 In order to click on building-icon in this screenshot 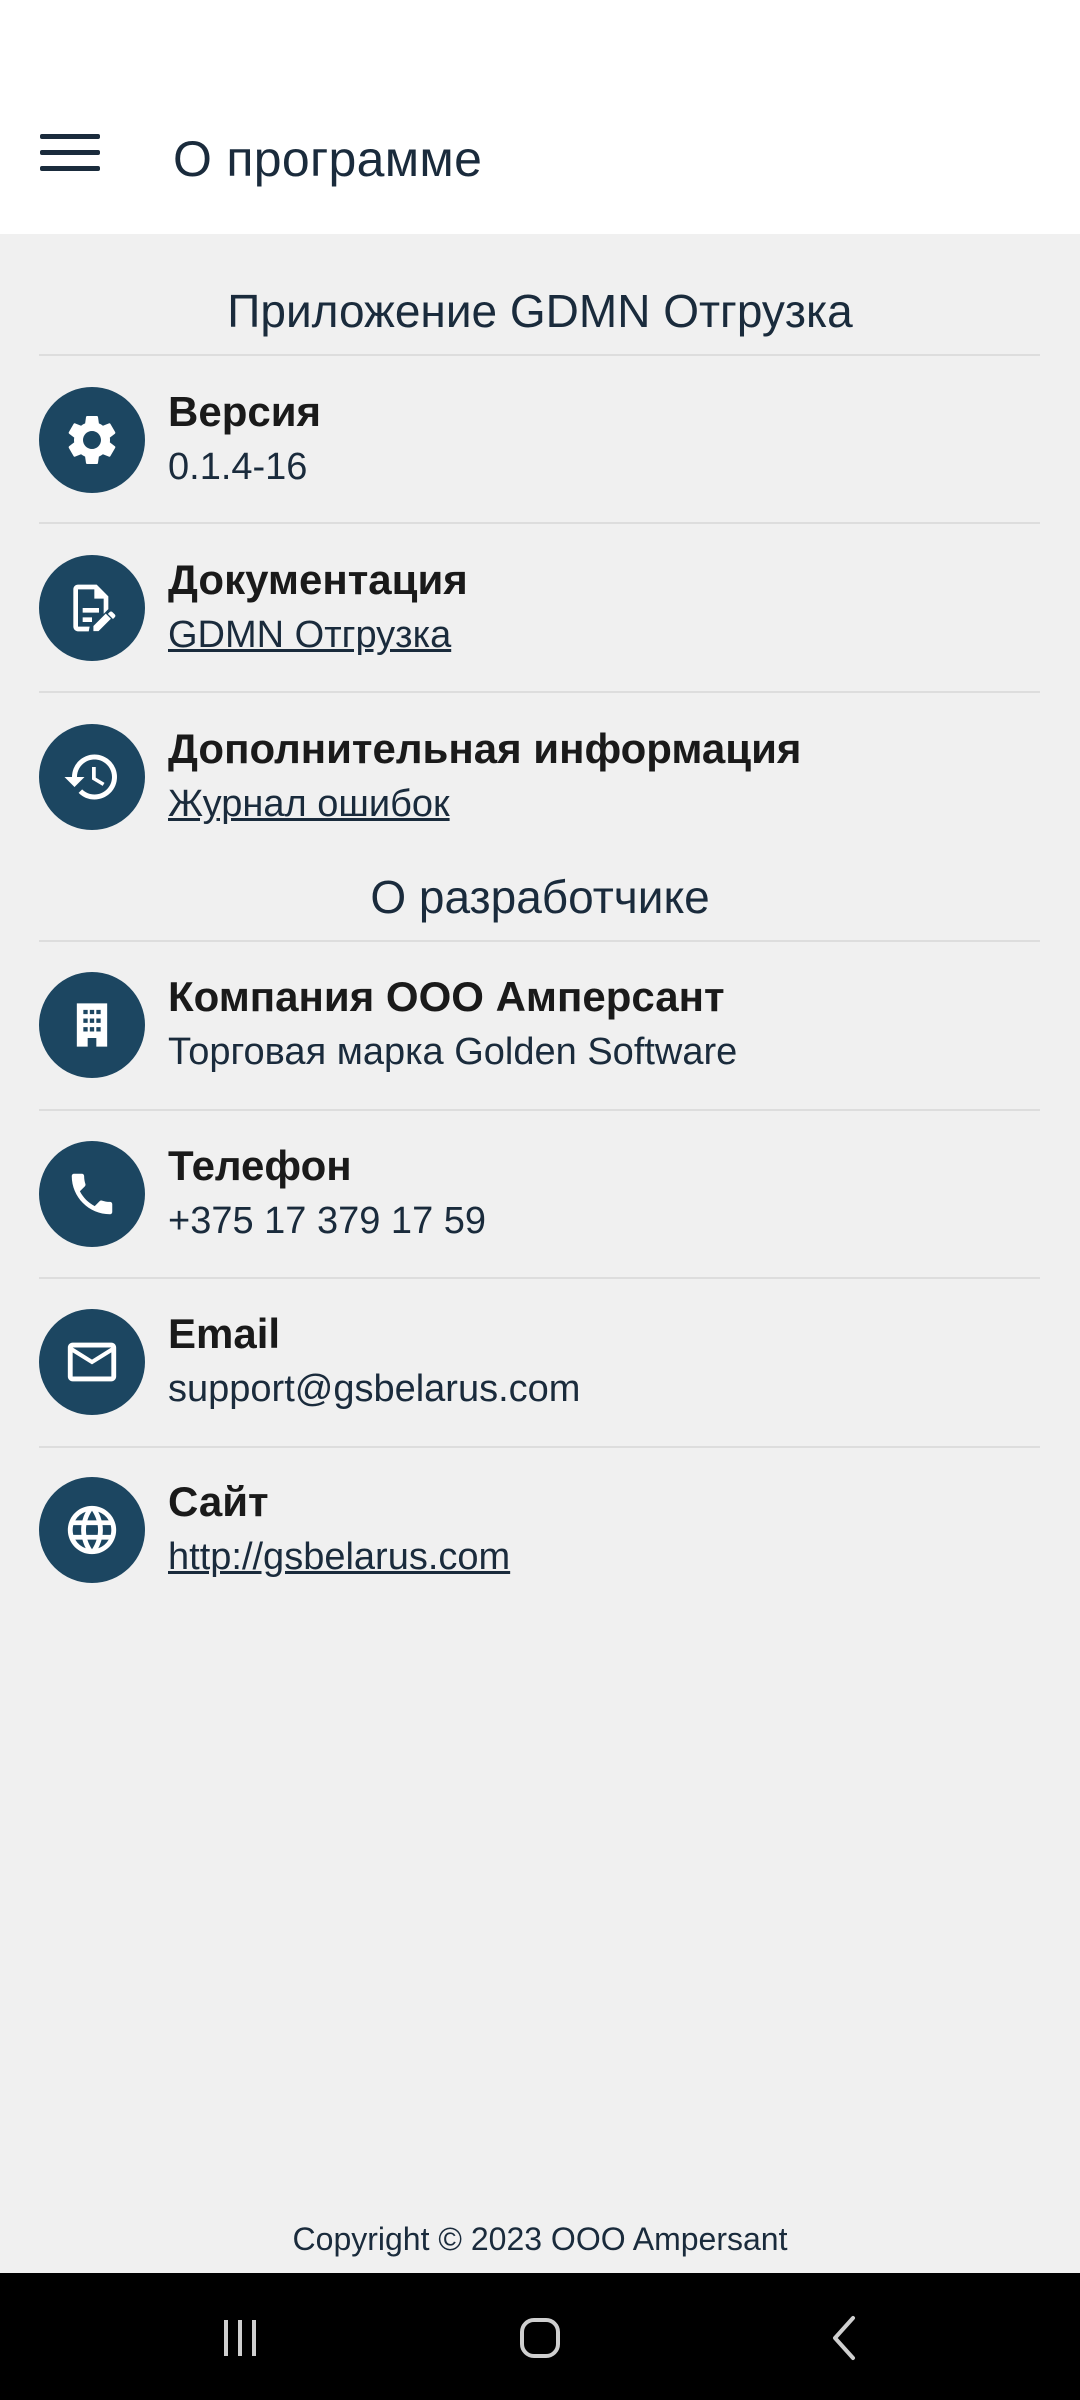, I will do `click(92, 1025)`.